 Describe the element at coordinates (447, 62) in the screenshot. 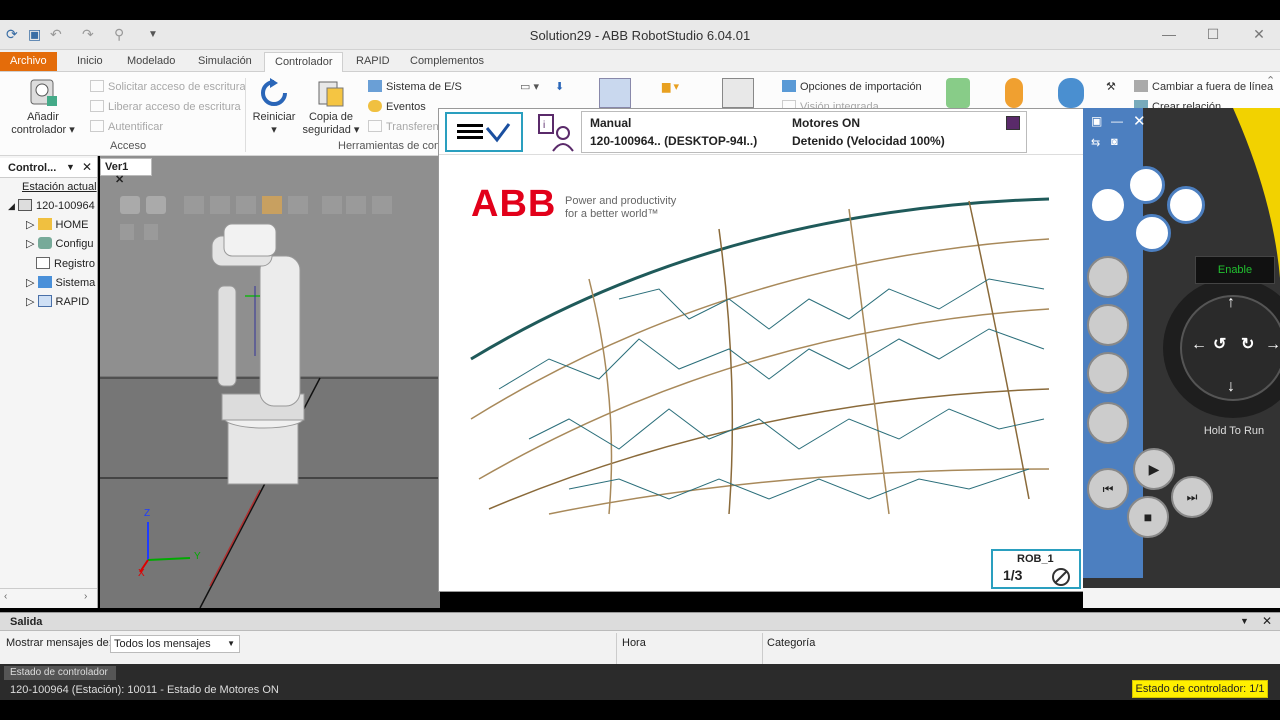

I see `tab-complementos: Complementos` at that location.